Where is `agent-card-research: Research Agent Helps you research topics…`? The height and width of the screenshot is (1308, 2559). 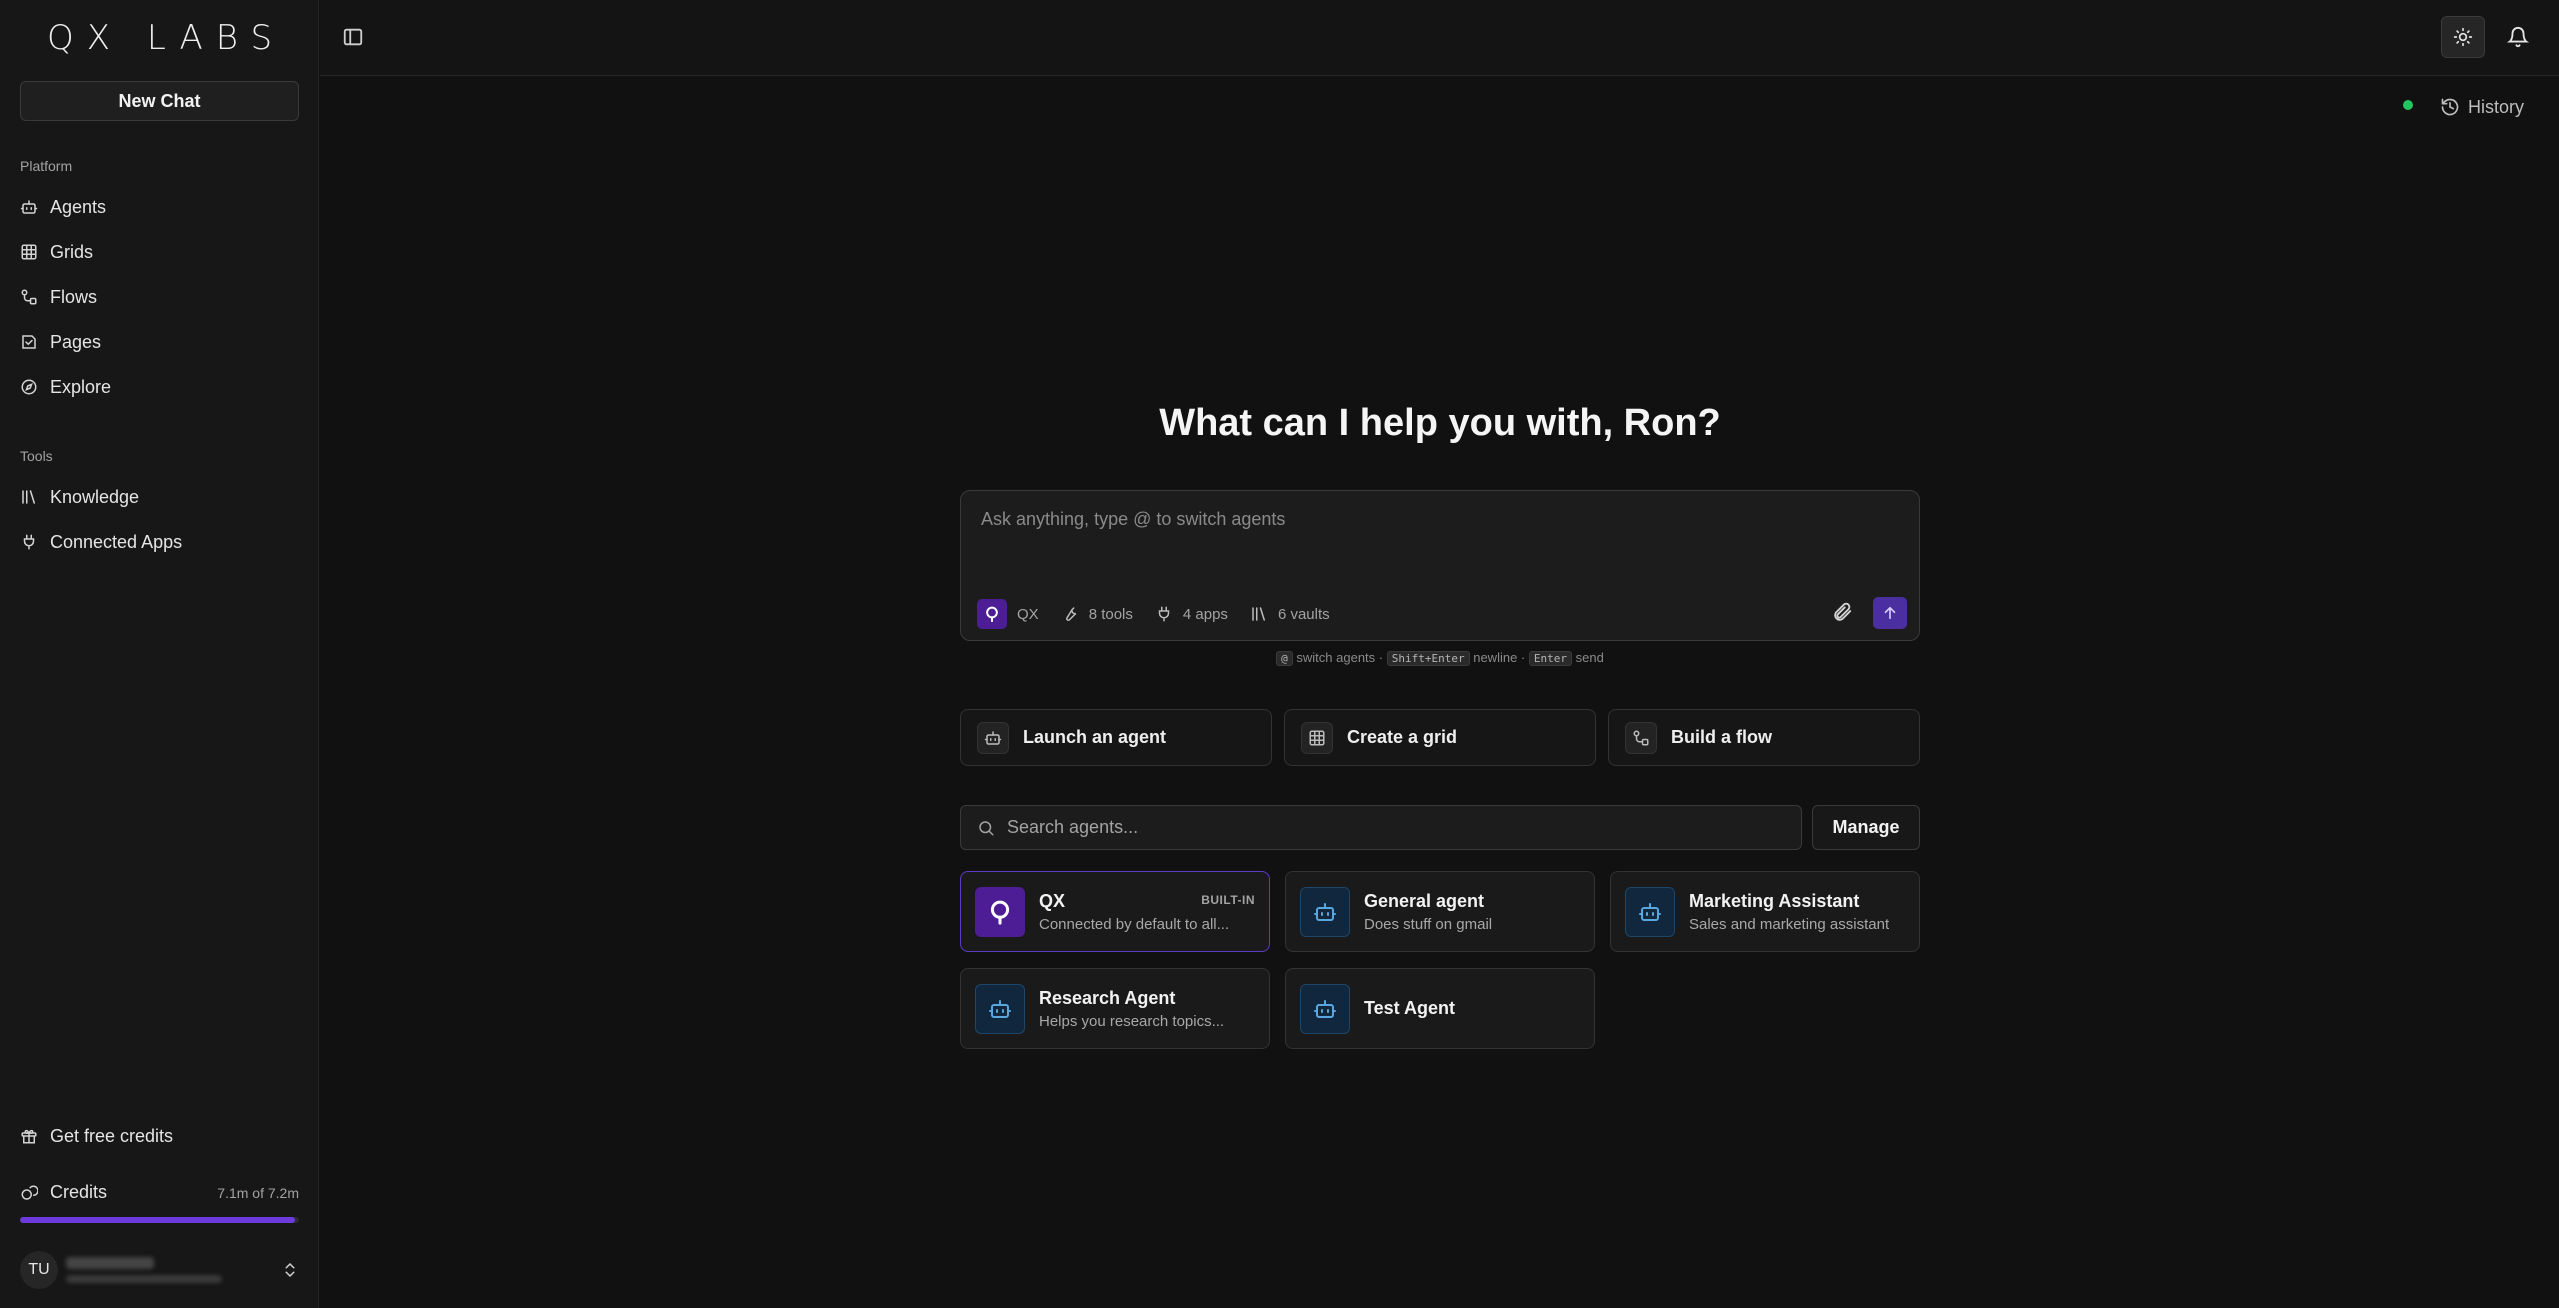
agent-card-research: Research Agent Helps you research topics… is located at coordinates (1115, 1008).